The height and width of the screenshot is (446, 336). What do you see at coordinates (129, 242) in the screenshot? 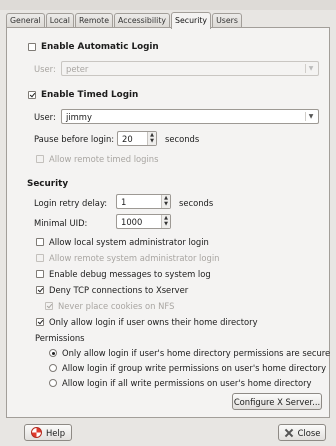
I see `allow-local-admin-label: Allow local system administrator login` at bounding box center [129, 242].